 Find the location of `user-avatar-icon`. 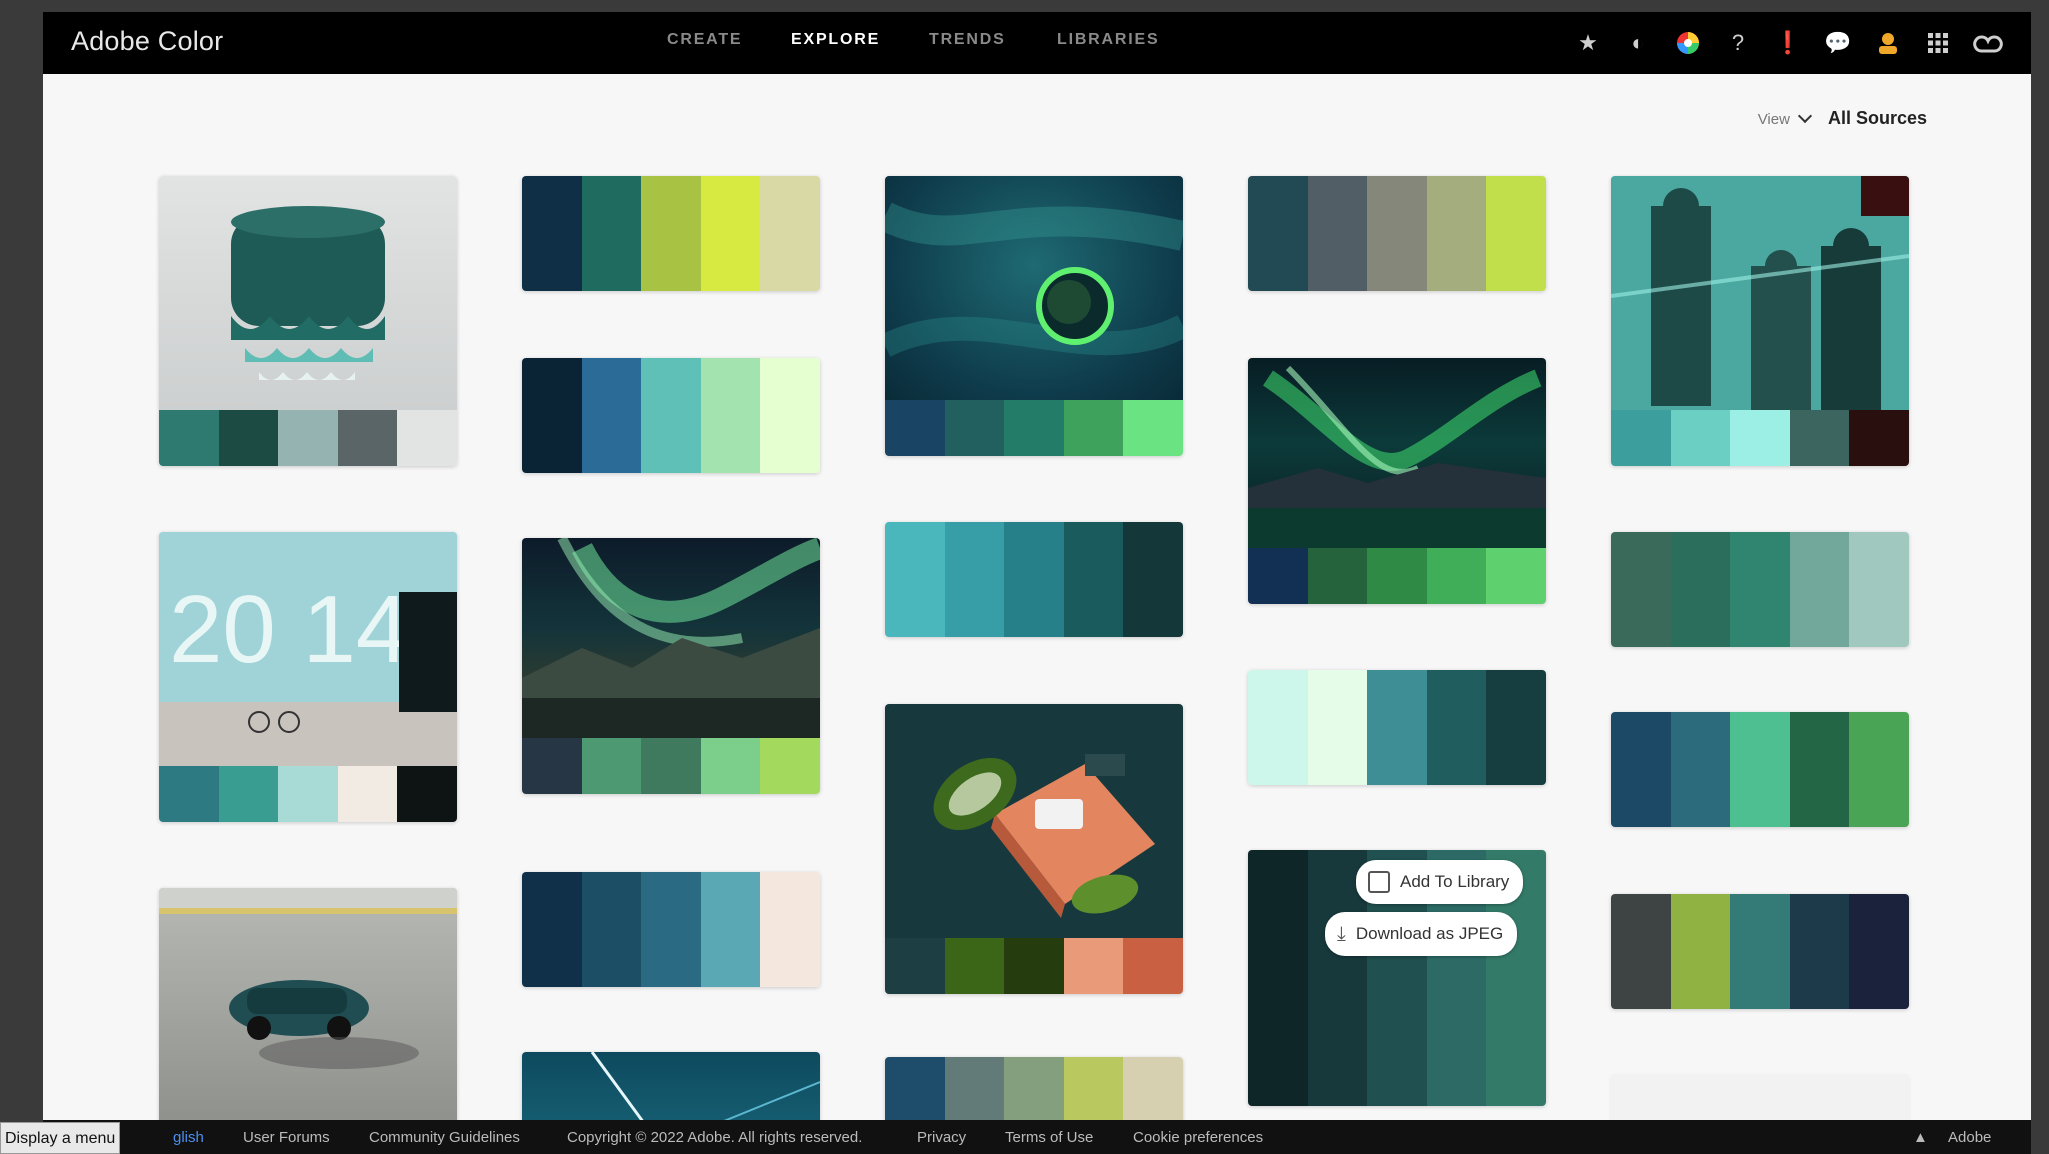

user-avatar-icon is located at coordinates (1888, 43).